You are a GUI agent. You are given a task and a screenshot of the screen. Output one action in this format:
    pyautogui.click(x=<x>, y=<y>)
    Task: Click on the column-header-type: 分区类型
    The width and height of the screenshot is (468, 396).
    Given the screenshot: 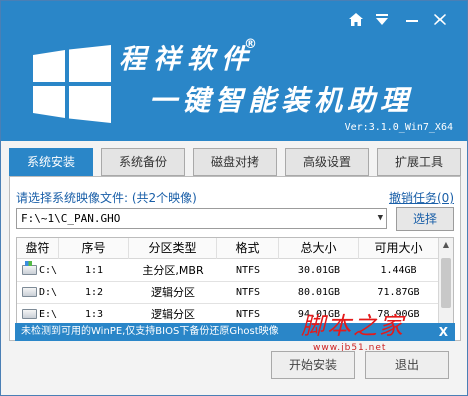 What is the action you would take?
    pyautogui.click(x=173, y=248)
    